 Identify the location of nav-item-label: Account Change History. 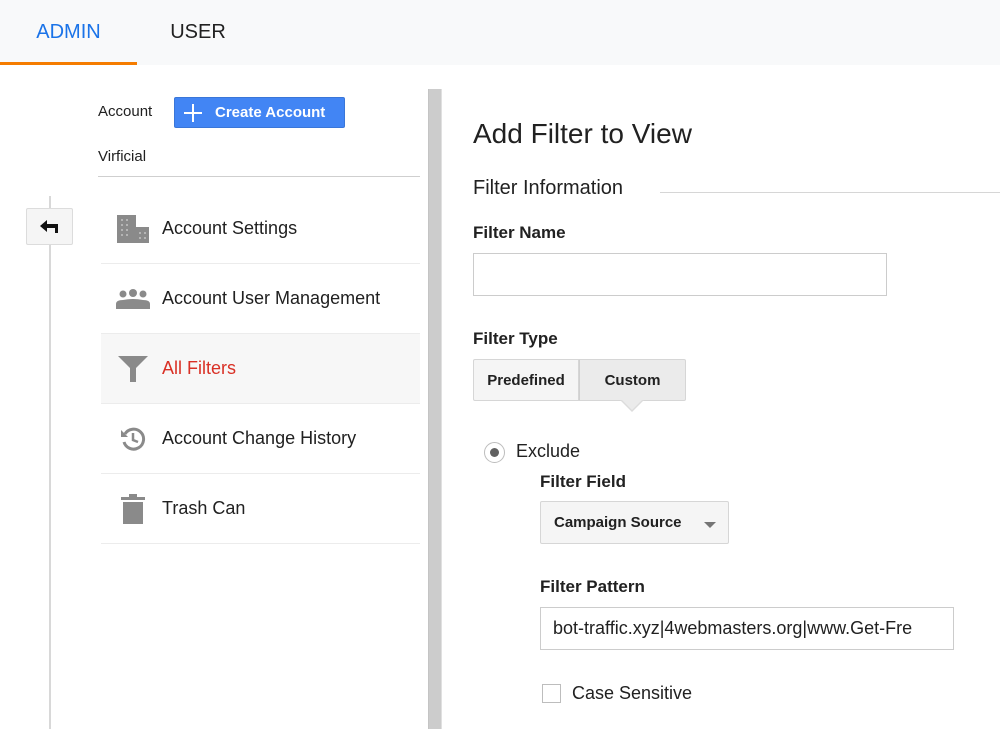
(259, 438).